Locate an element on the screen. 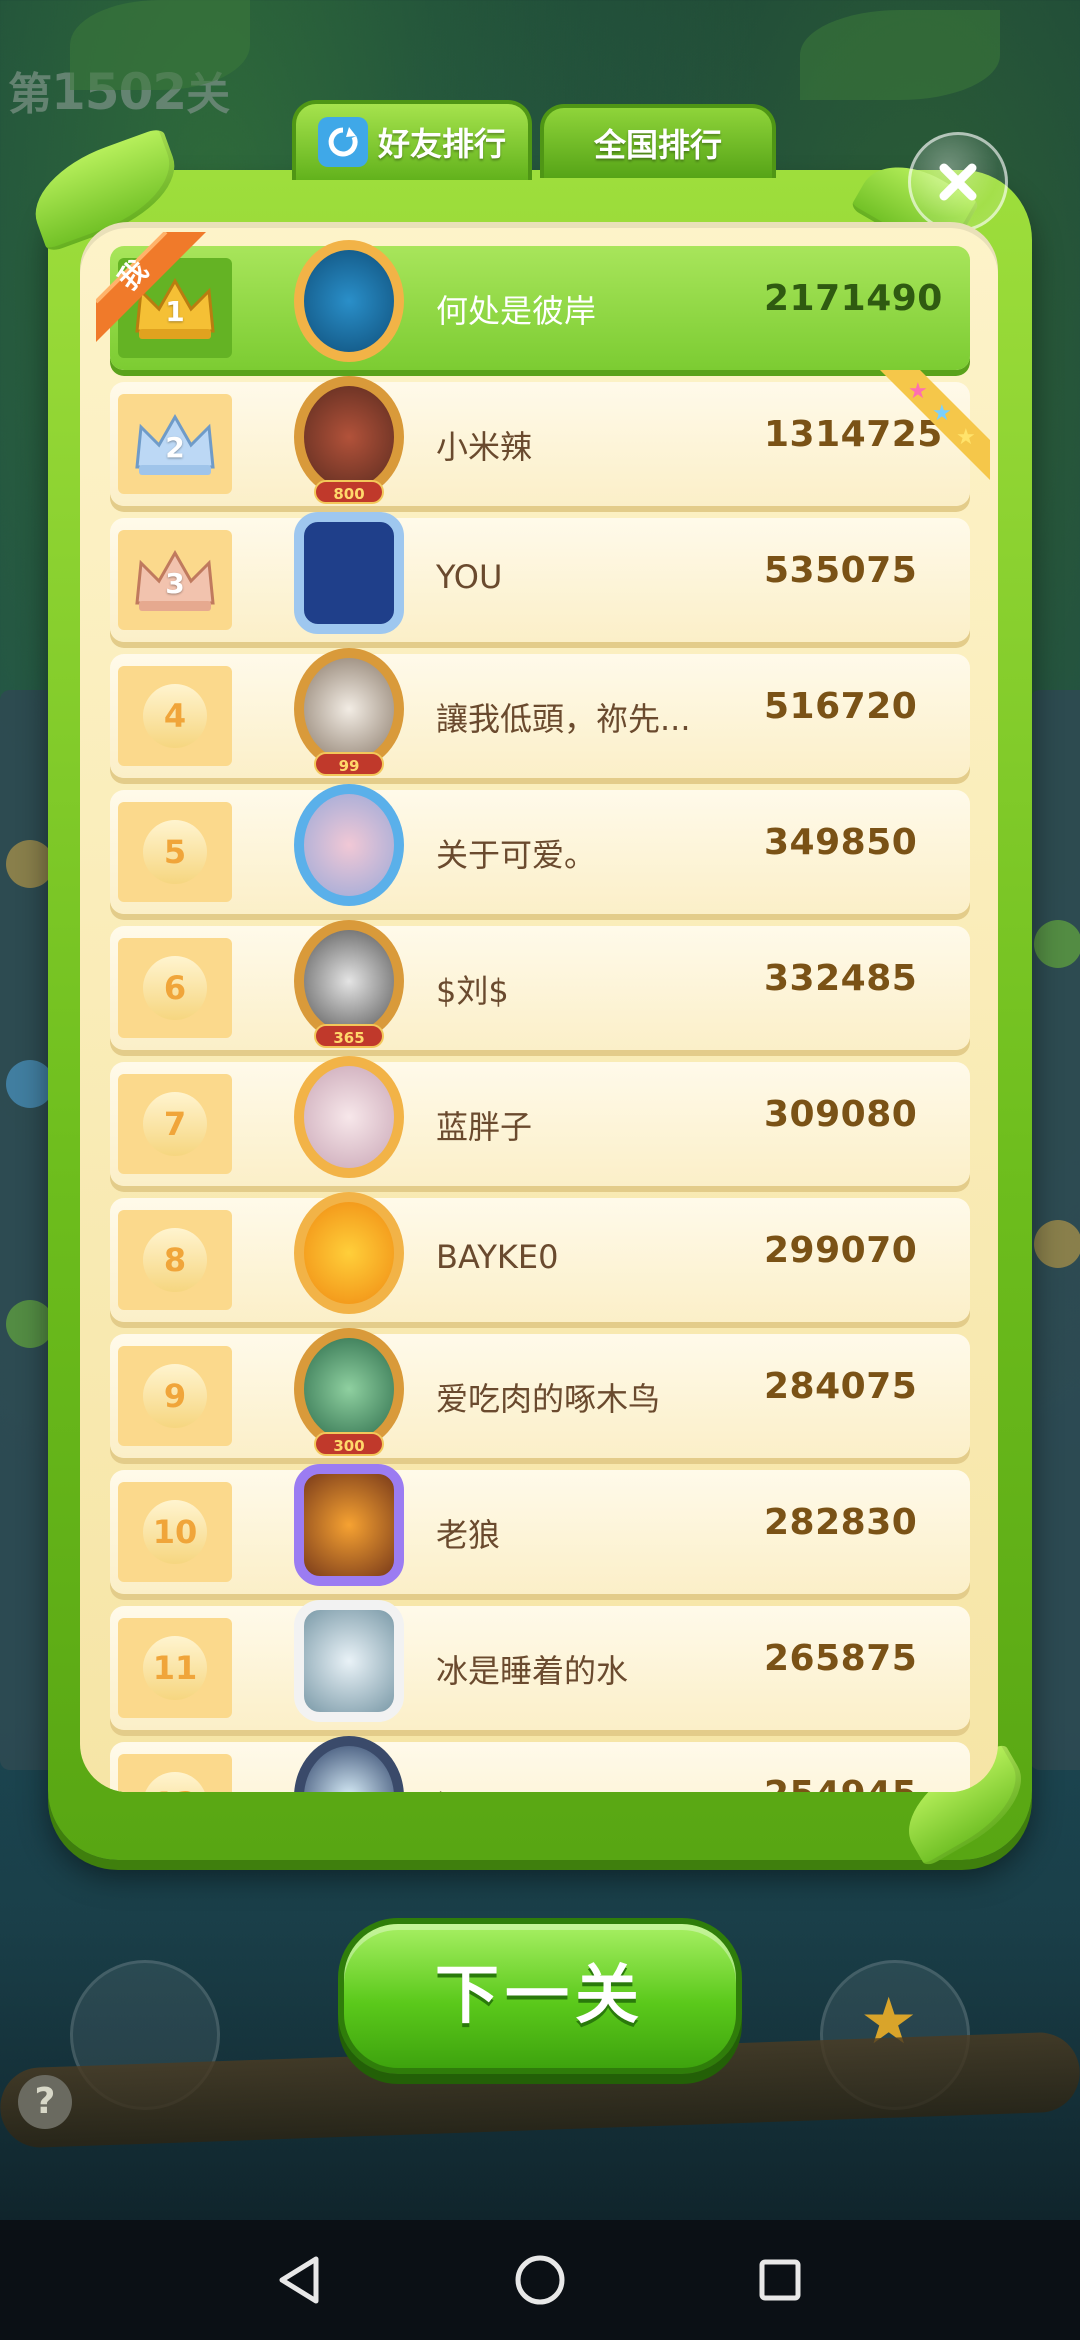 The image size is (1080, 2340). tab-national-ranking: 全国排行 is located at coordinates (658, 141).